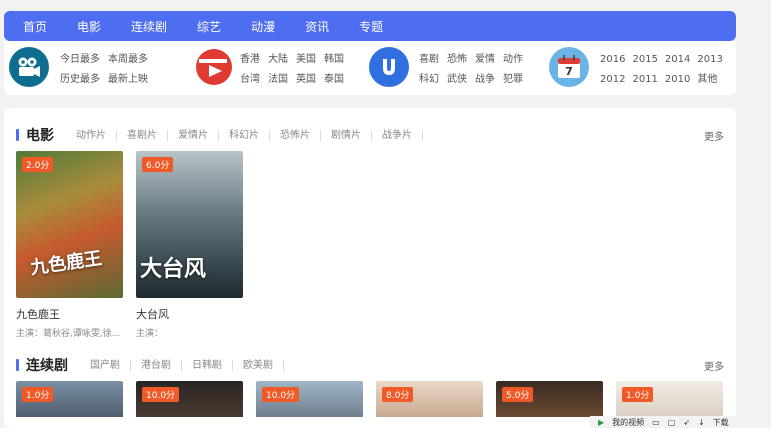 This screenshot has height=428, width=771. Describe the element at coordinates (721, 422) in the screenshot. I see `download-label: 下载` at that location.